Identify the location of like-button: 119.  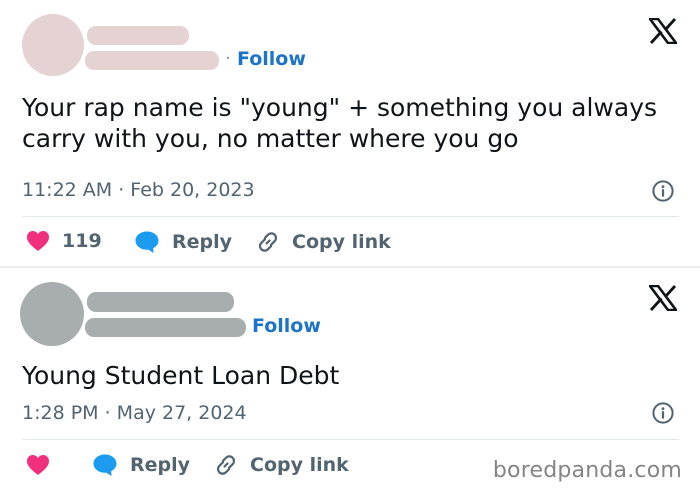
(64, 241).